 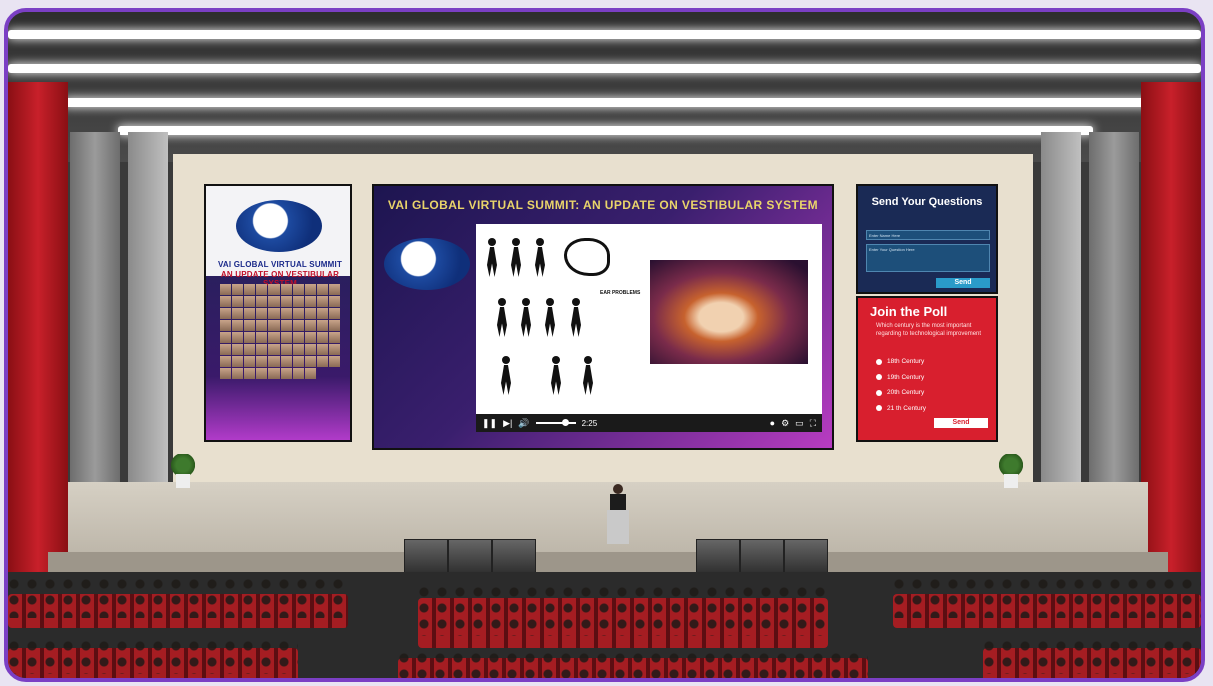 I want to click on left-inner-pillar, so click(x=148, y=332).